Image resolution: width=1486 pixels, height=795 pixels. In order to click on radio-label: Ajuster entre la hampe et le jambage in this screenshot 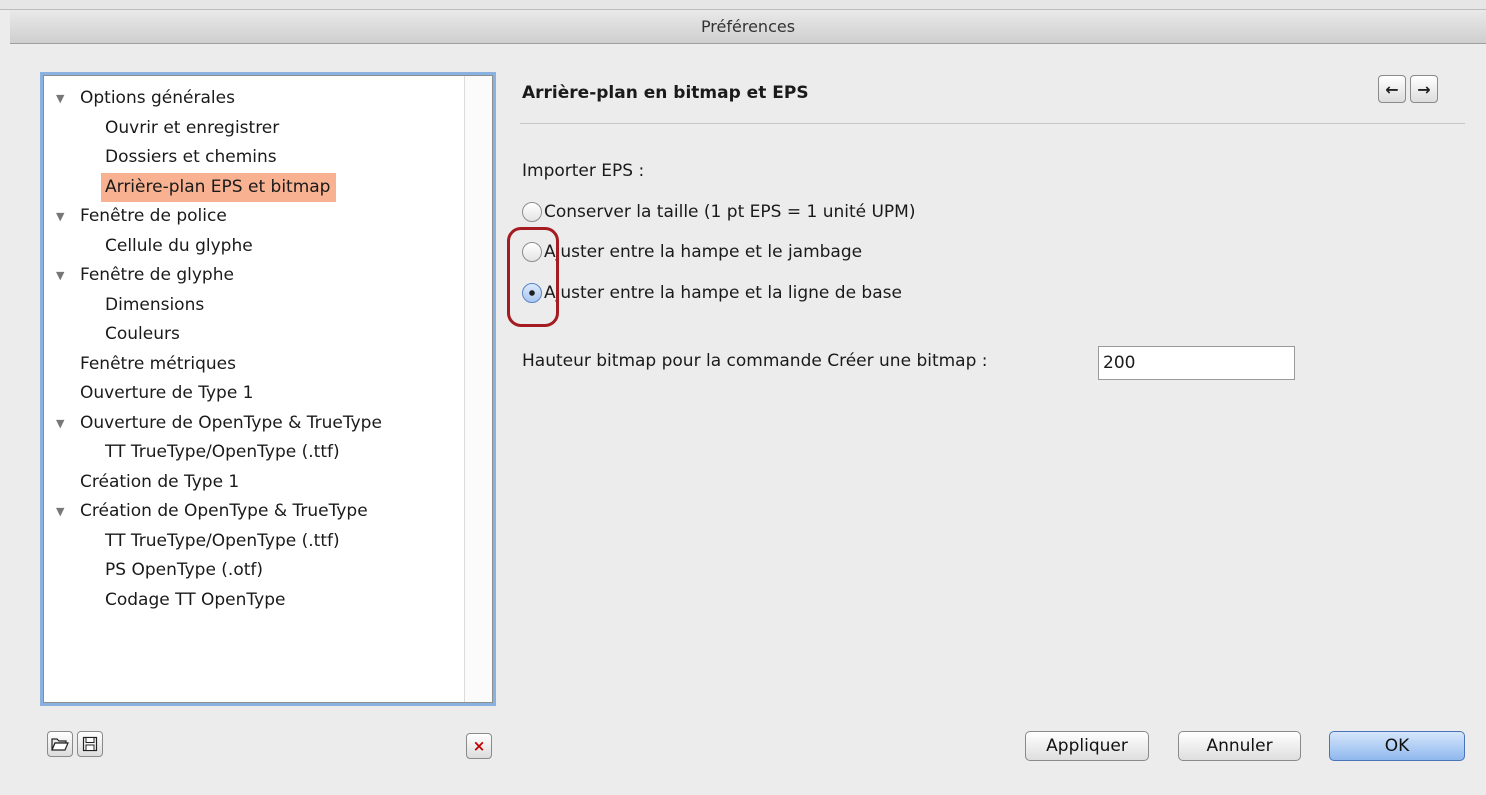, I will do `click(703, 252)`.